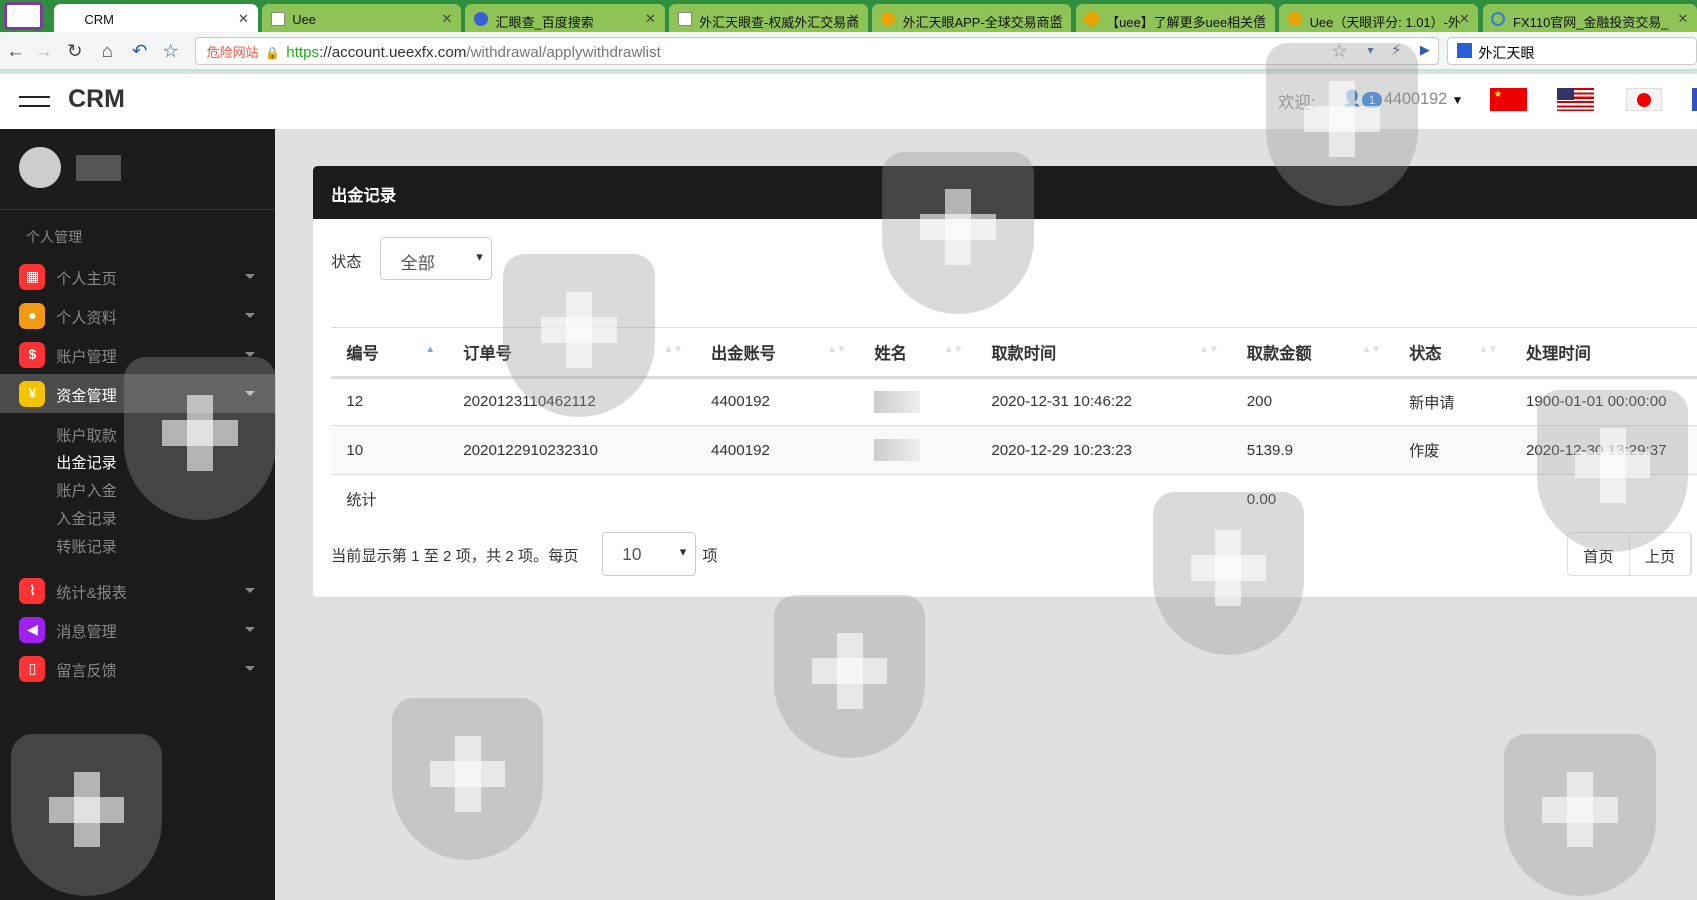  Describe the element at coordinates (86, 358) in the screenshot. I see `sidebar-item-label: 账户管理` at that location.